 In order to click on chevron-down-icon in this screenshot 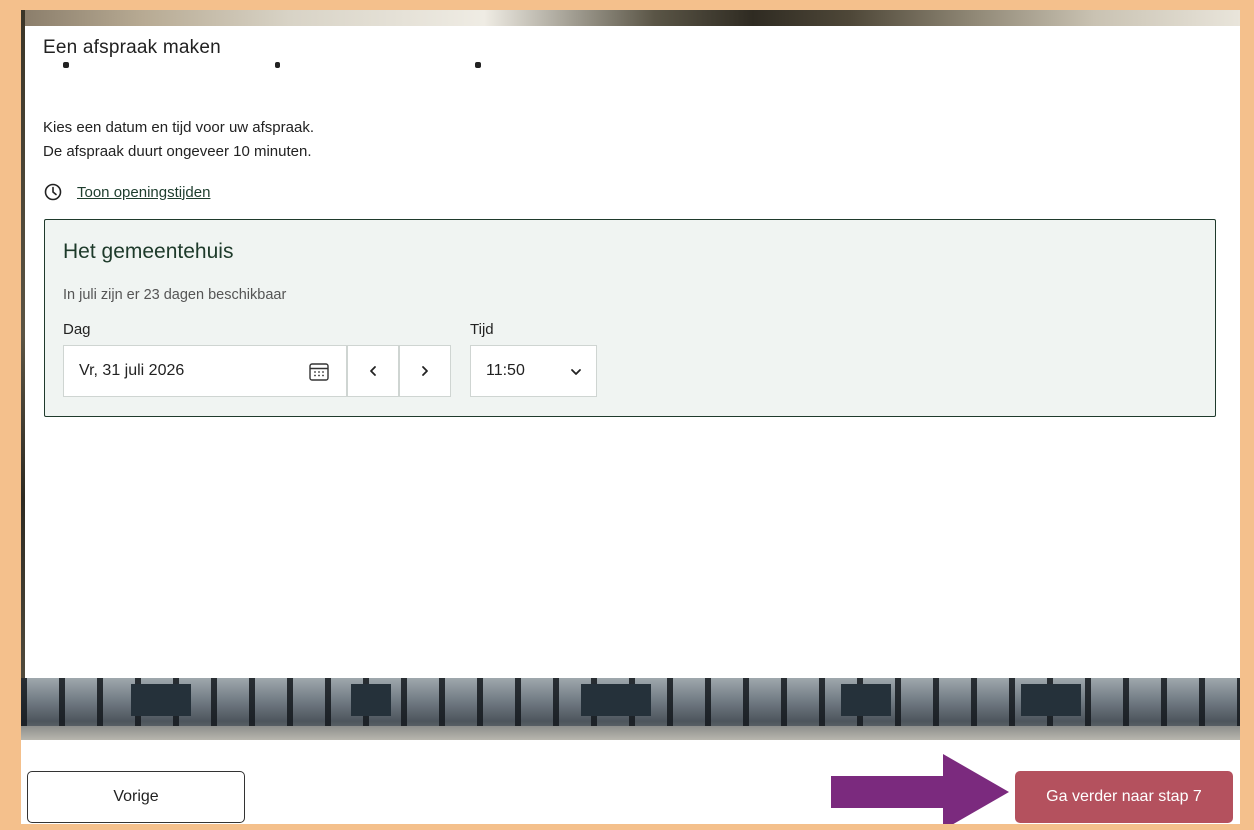, I will do `click(576, 372)`.